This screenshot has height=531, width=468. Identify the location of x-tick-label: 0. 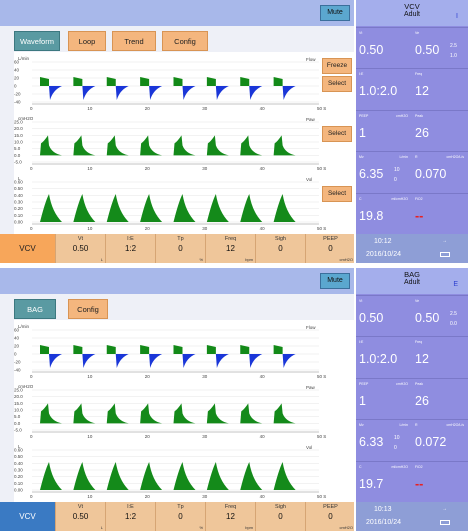
(31, 228).